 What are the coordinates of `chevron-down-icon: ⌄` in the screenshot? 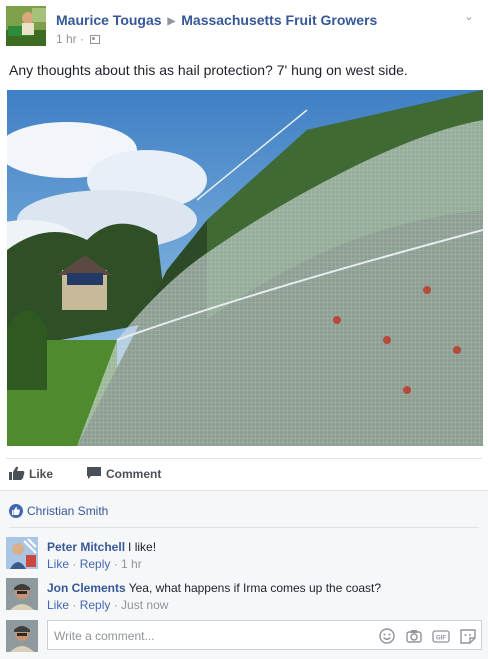 It's located at (469, 16).